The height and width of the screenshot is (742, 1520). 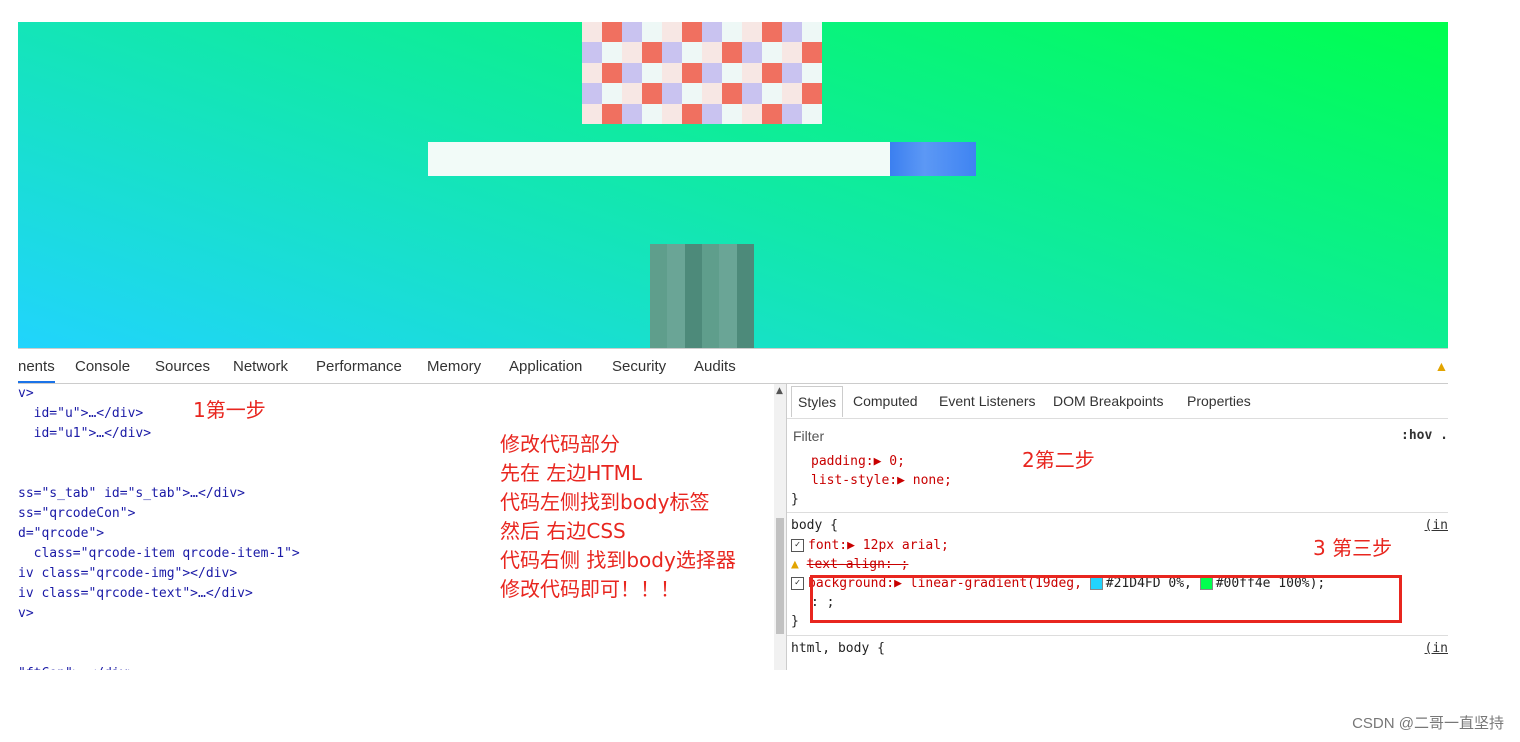 I want to click on scrollbar-thumb, so click(x=780, y=576).